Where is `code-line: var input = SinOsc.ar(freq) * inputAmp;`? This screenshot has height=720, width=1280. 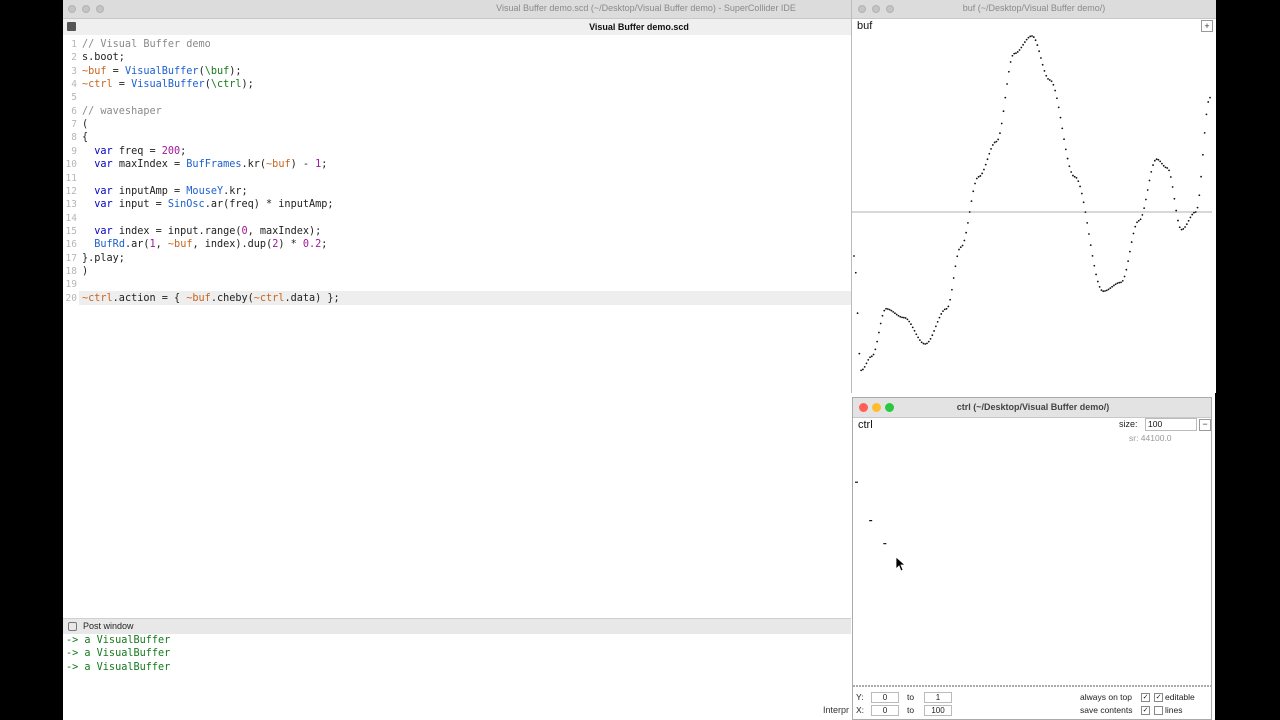
code-line: var input = SinOsc.ar(freq) * inputAmp; is located at coordinates (207, 204).